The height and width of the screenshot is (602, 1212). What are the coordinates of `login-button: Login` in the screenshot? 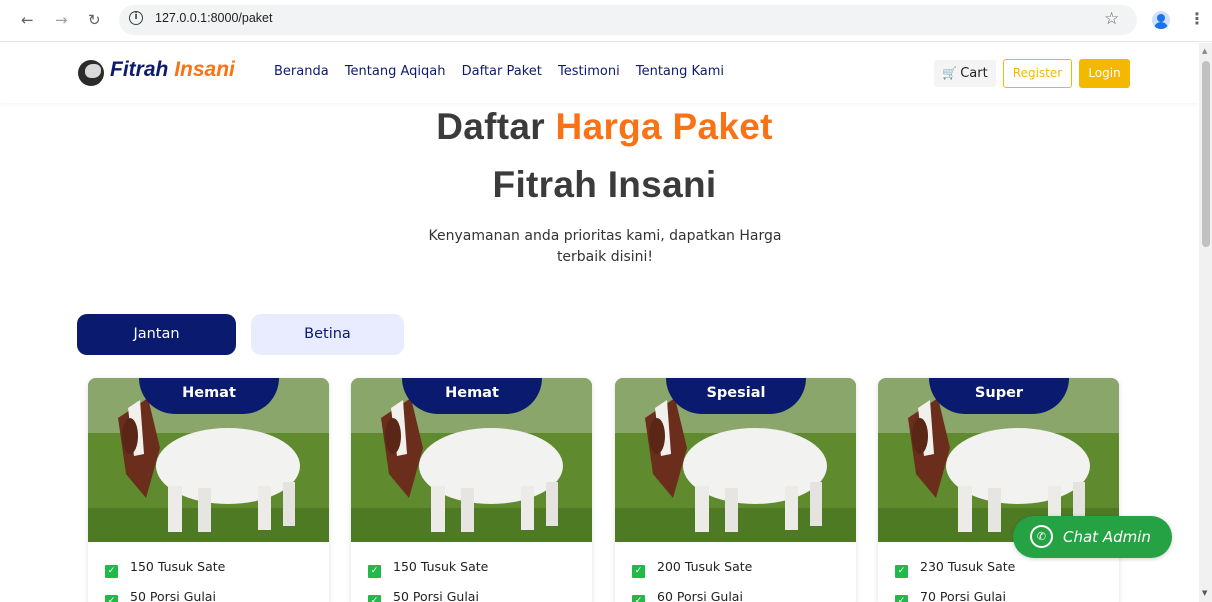 It's located at (1104, 73).